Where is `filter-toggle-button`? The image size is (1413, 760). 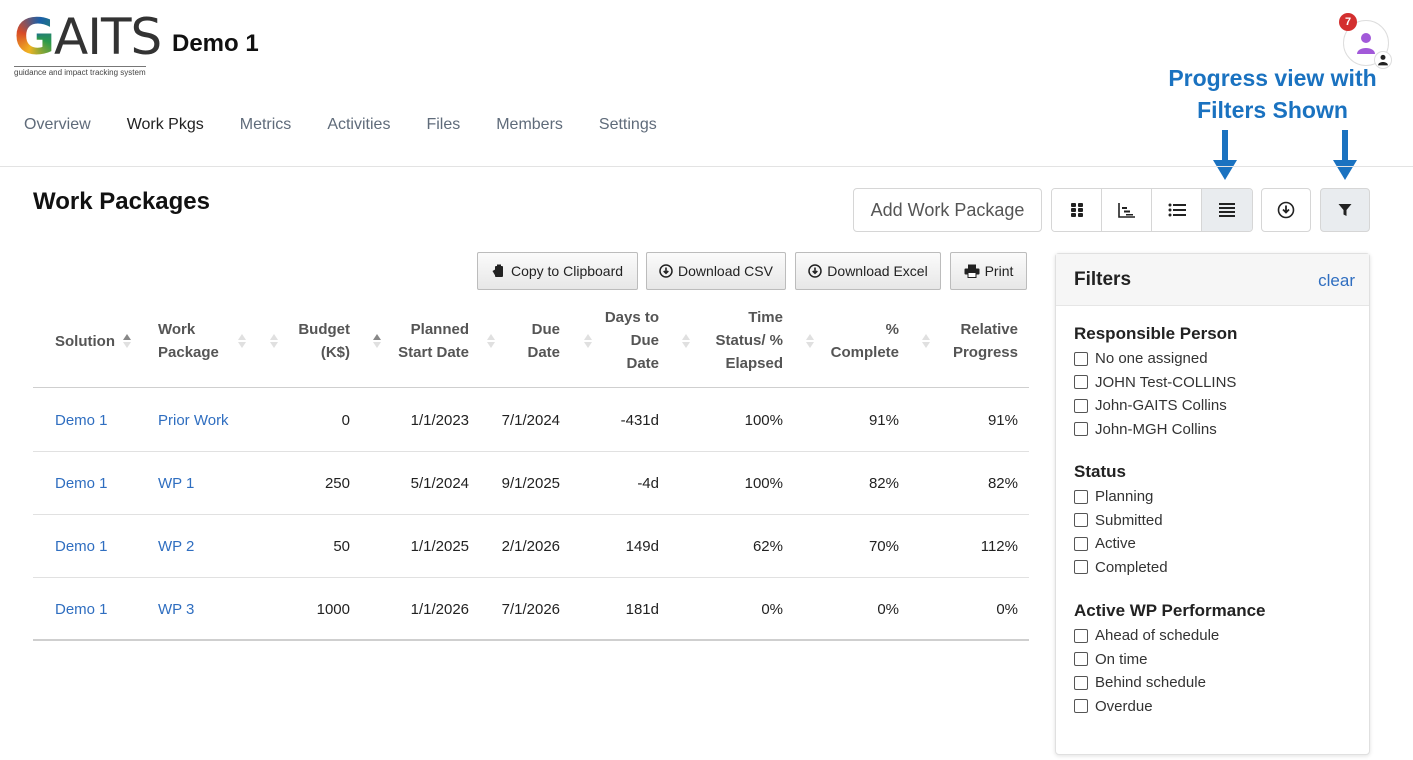 filter-toggle-button is located at coordinates (1345, 210).